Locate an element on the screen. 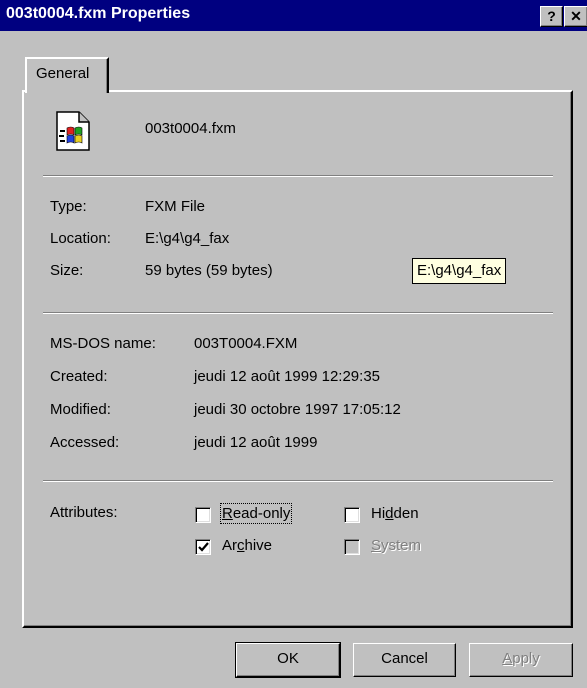 The width and height of the screenshot is (587, 688). hidden-checkbox is located at coordinates (352, 515).